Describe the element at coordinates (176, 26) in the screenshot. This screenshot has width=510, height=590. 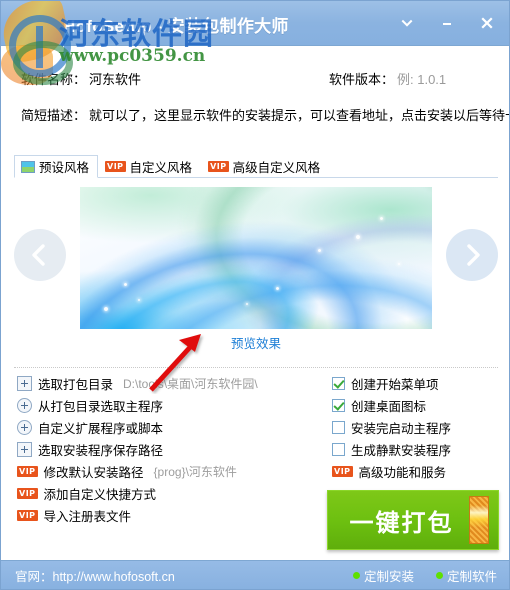
I see `window-title: HofoSetup - 安装包制作大师` at that location.